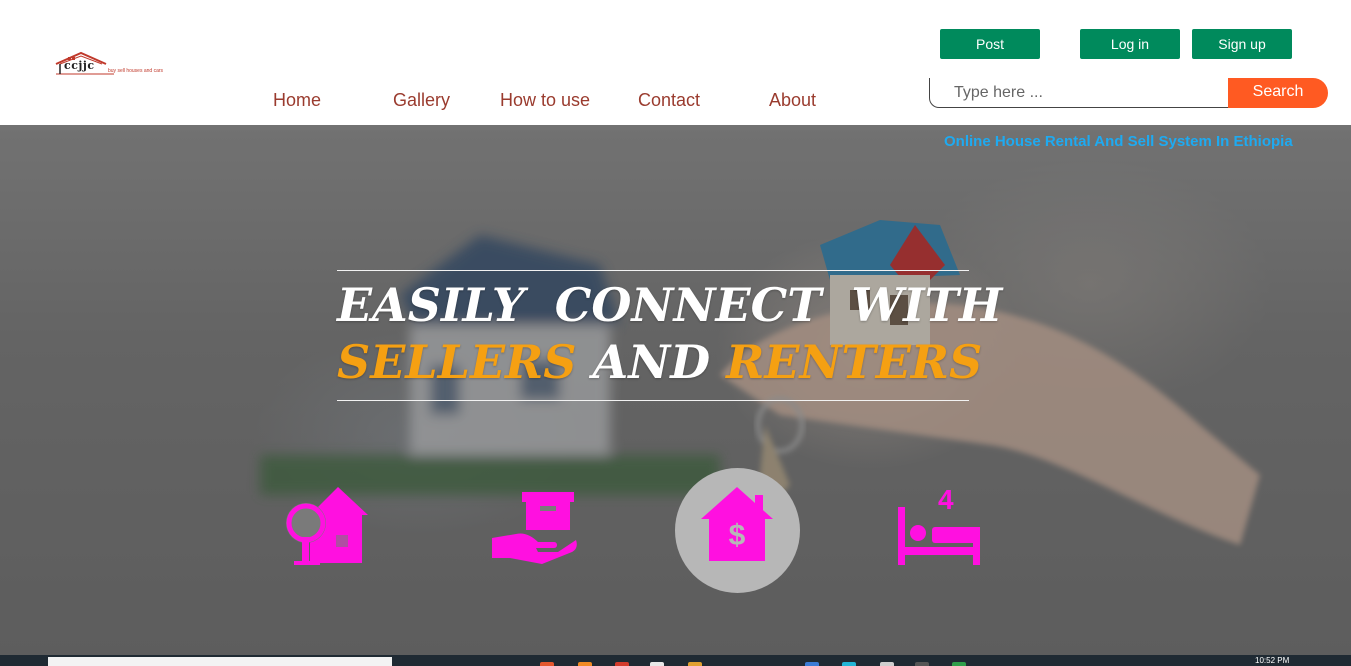  I want to click on nav-contact: Contact, so click(669, 100).